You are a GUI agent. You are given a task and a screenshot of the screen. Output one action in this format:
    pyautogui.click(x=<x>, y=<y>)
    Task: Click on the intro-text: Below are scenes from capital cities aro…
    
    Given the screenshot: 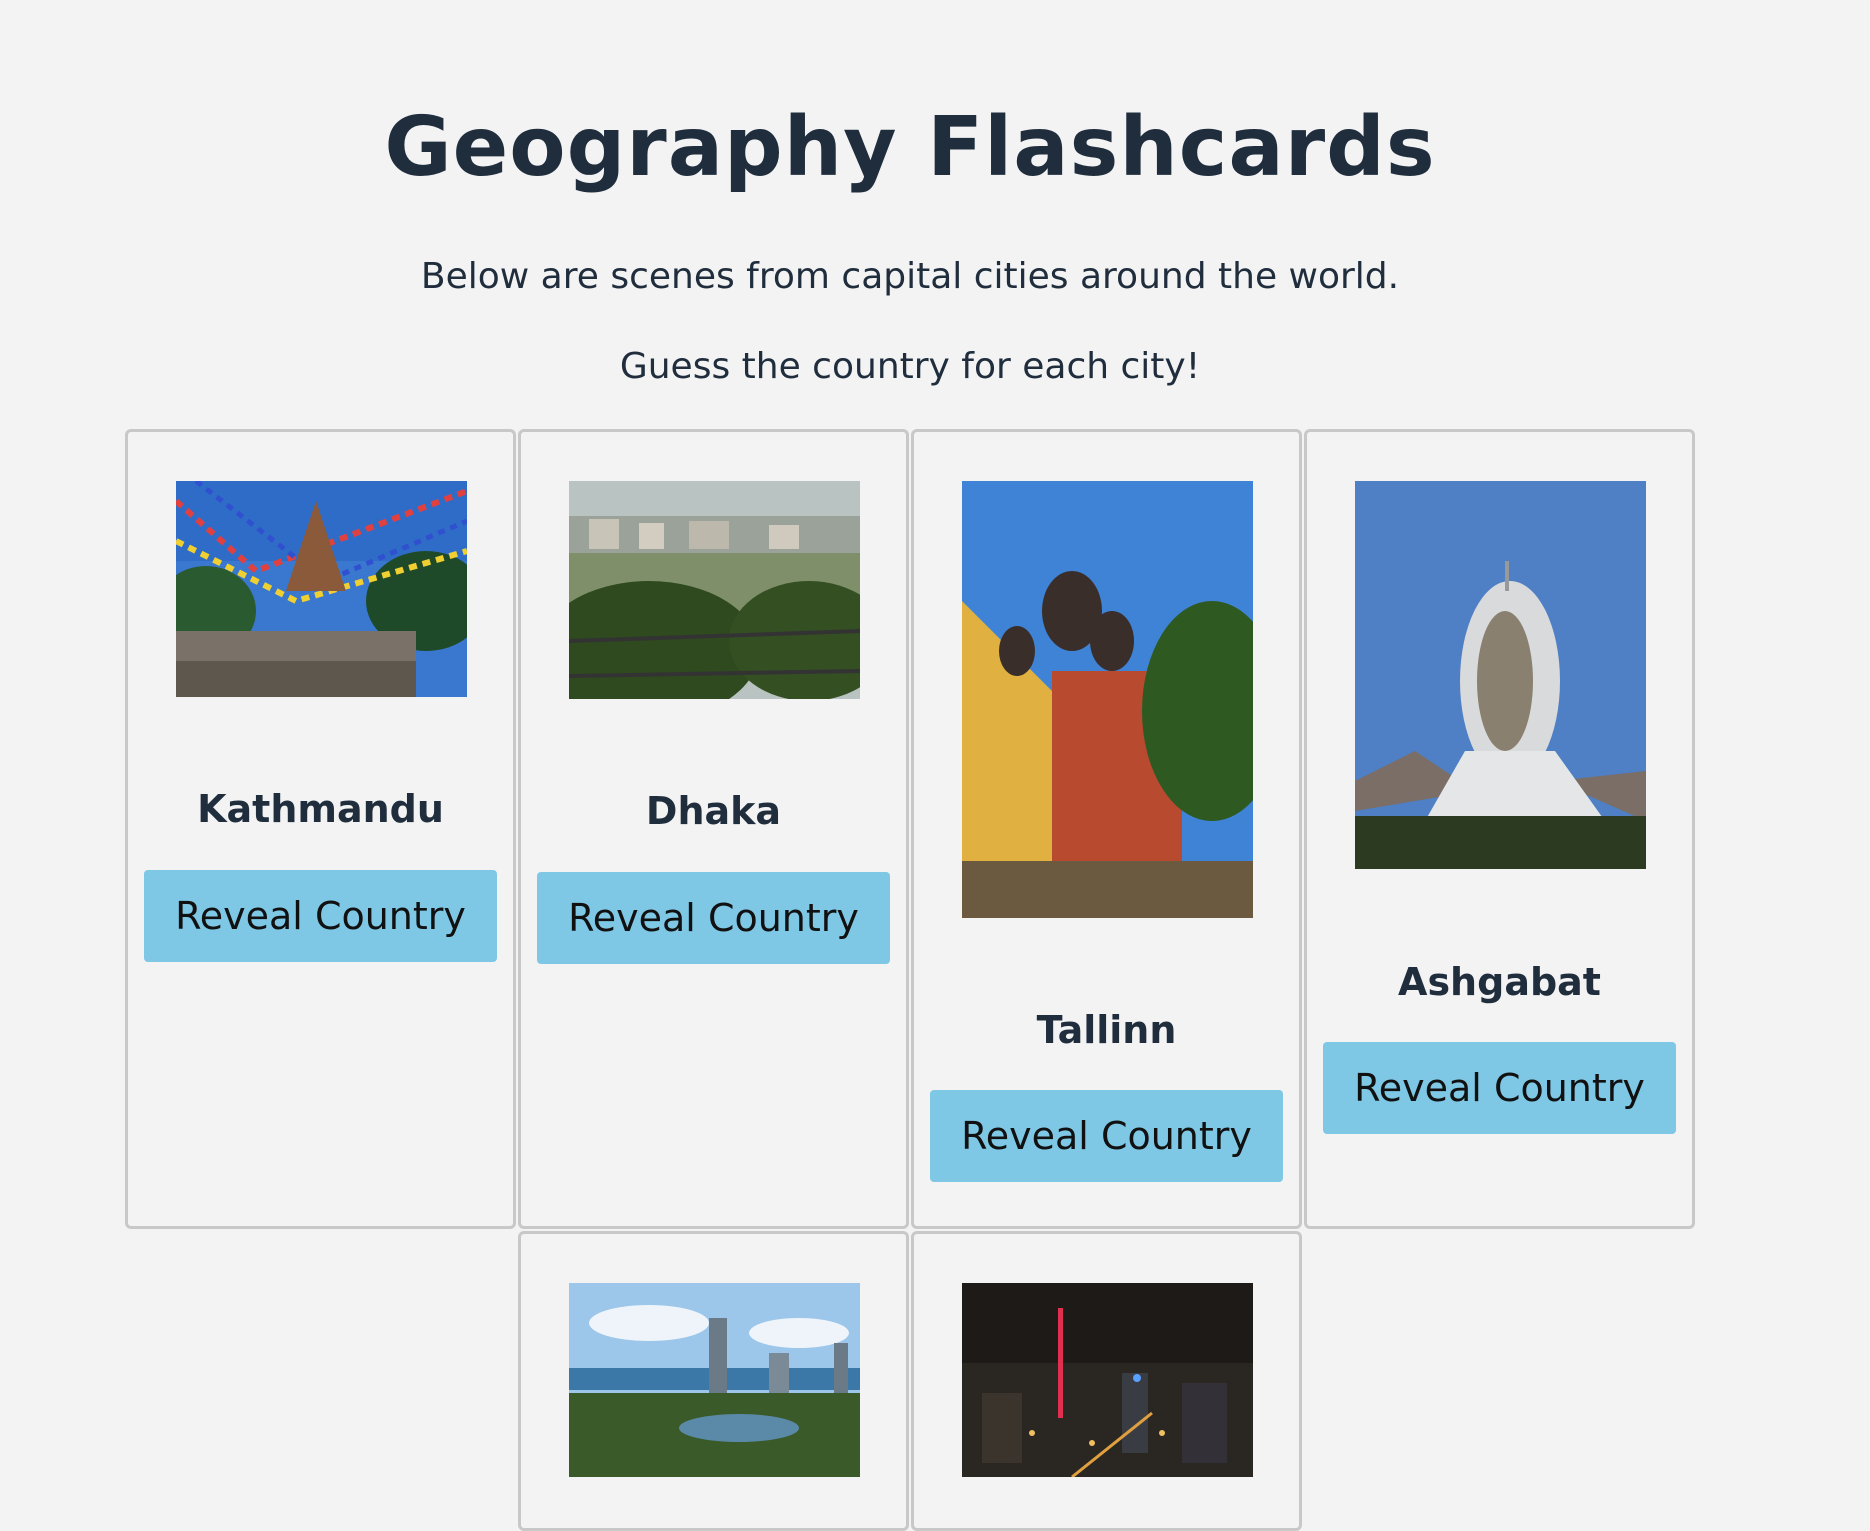 What is the action you would take?
    pyautogui.click(x=910, y=276)
    